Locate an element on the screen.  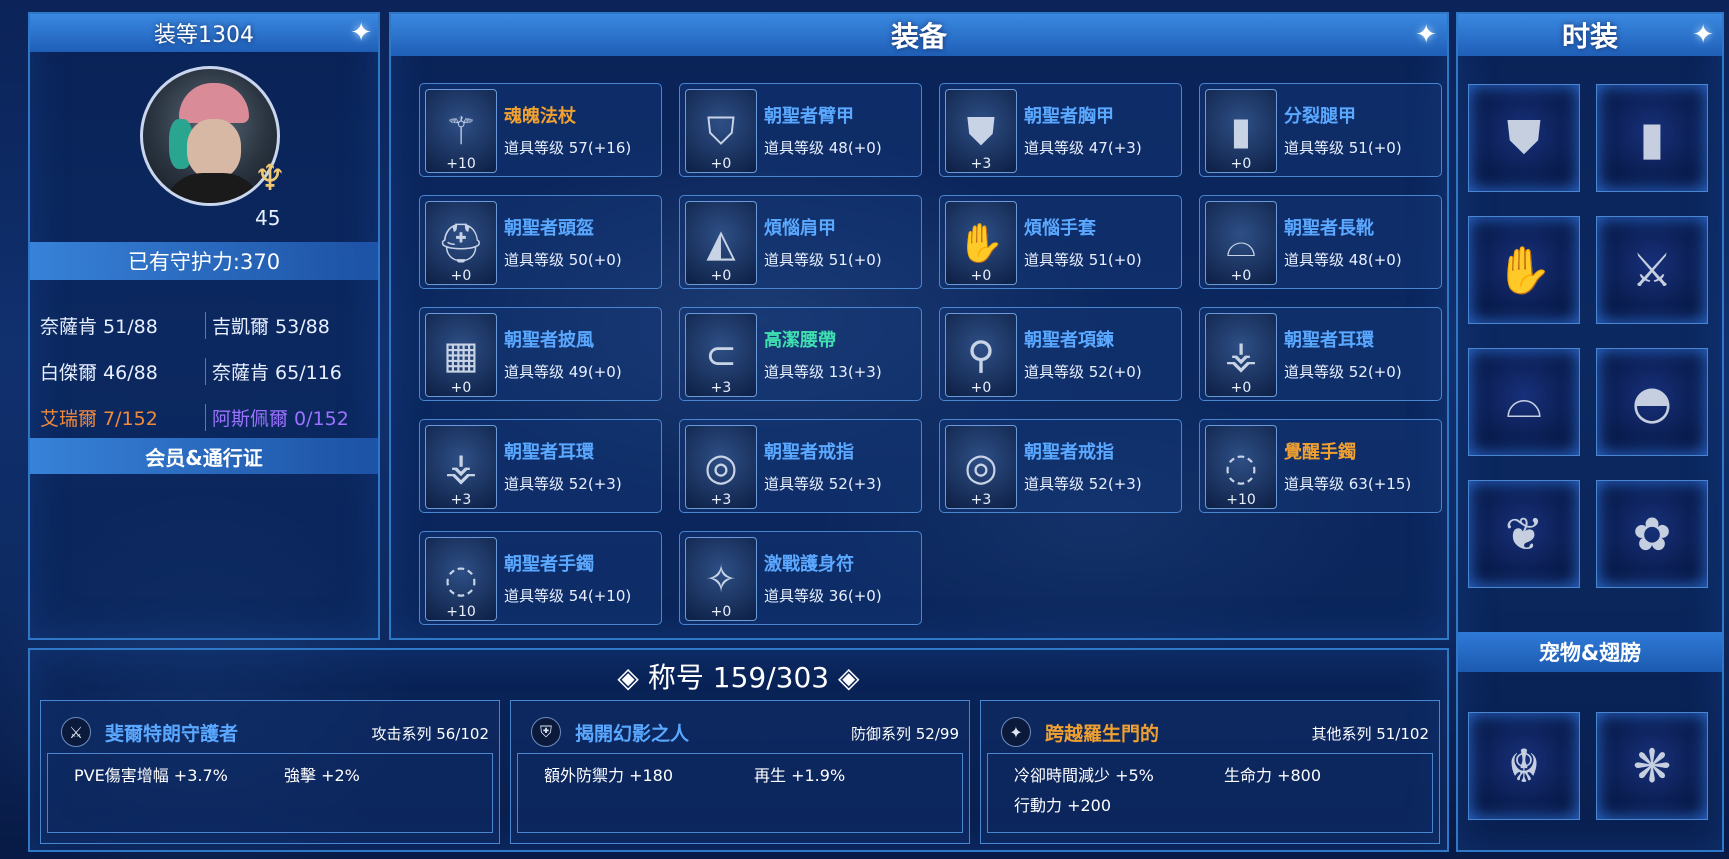
item-level: 道具等级 49(+0) is located at coordinates (563, 372).